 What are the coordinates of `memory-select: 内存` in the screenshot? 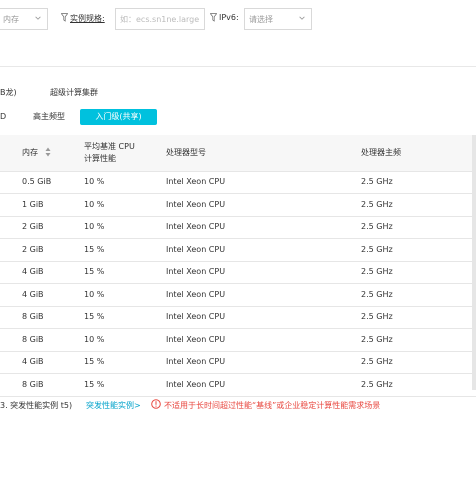 It's located at (24, 19).